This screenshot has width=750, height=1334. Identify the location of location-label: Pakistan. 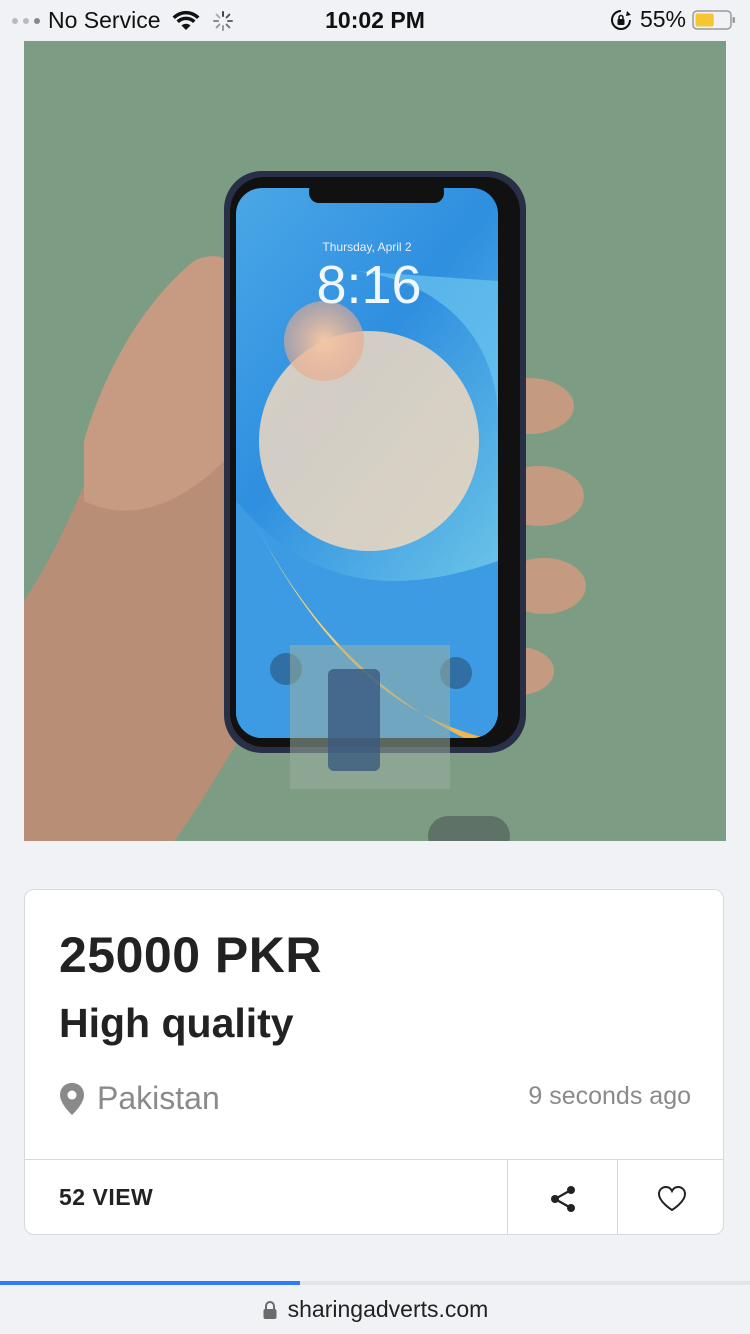
(158, 1098).